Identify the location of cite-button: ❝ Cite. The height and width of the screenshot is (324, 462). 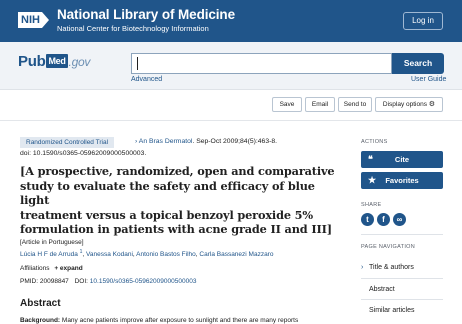
(402, 159).